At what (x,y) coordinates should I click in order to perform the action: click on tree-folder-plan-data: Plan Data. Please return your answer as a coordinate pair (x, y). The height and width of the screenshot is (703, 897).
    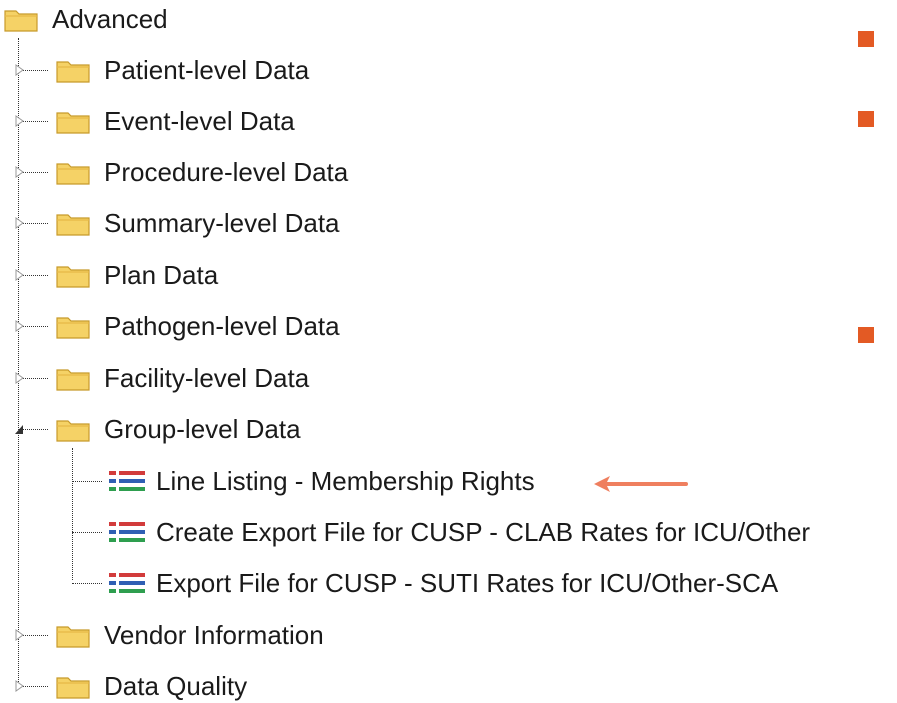
    Looking at the image, I should click on (137, 275).